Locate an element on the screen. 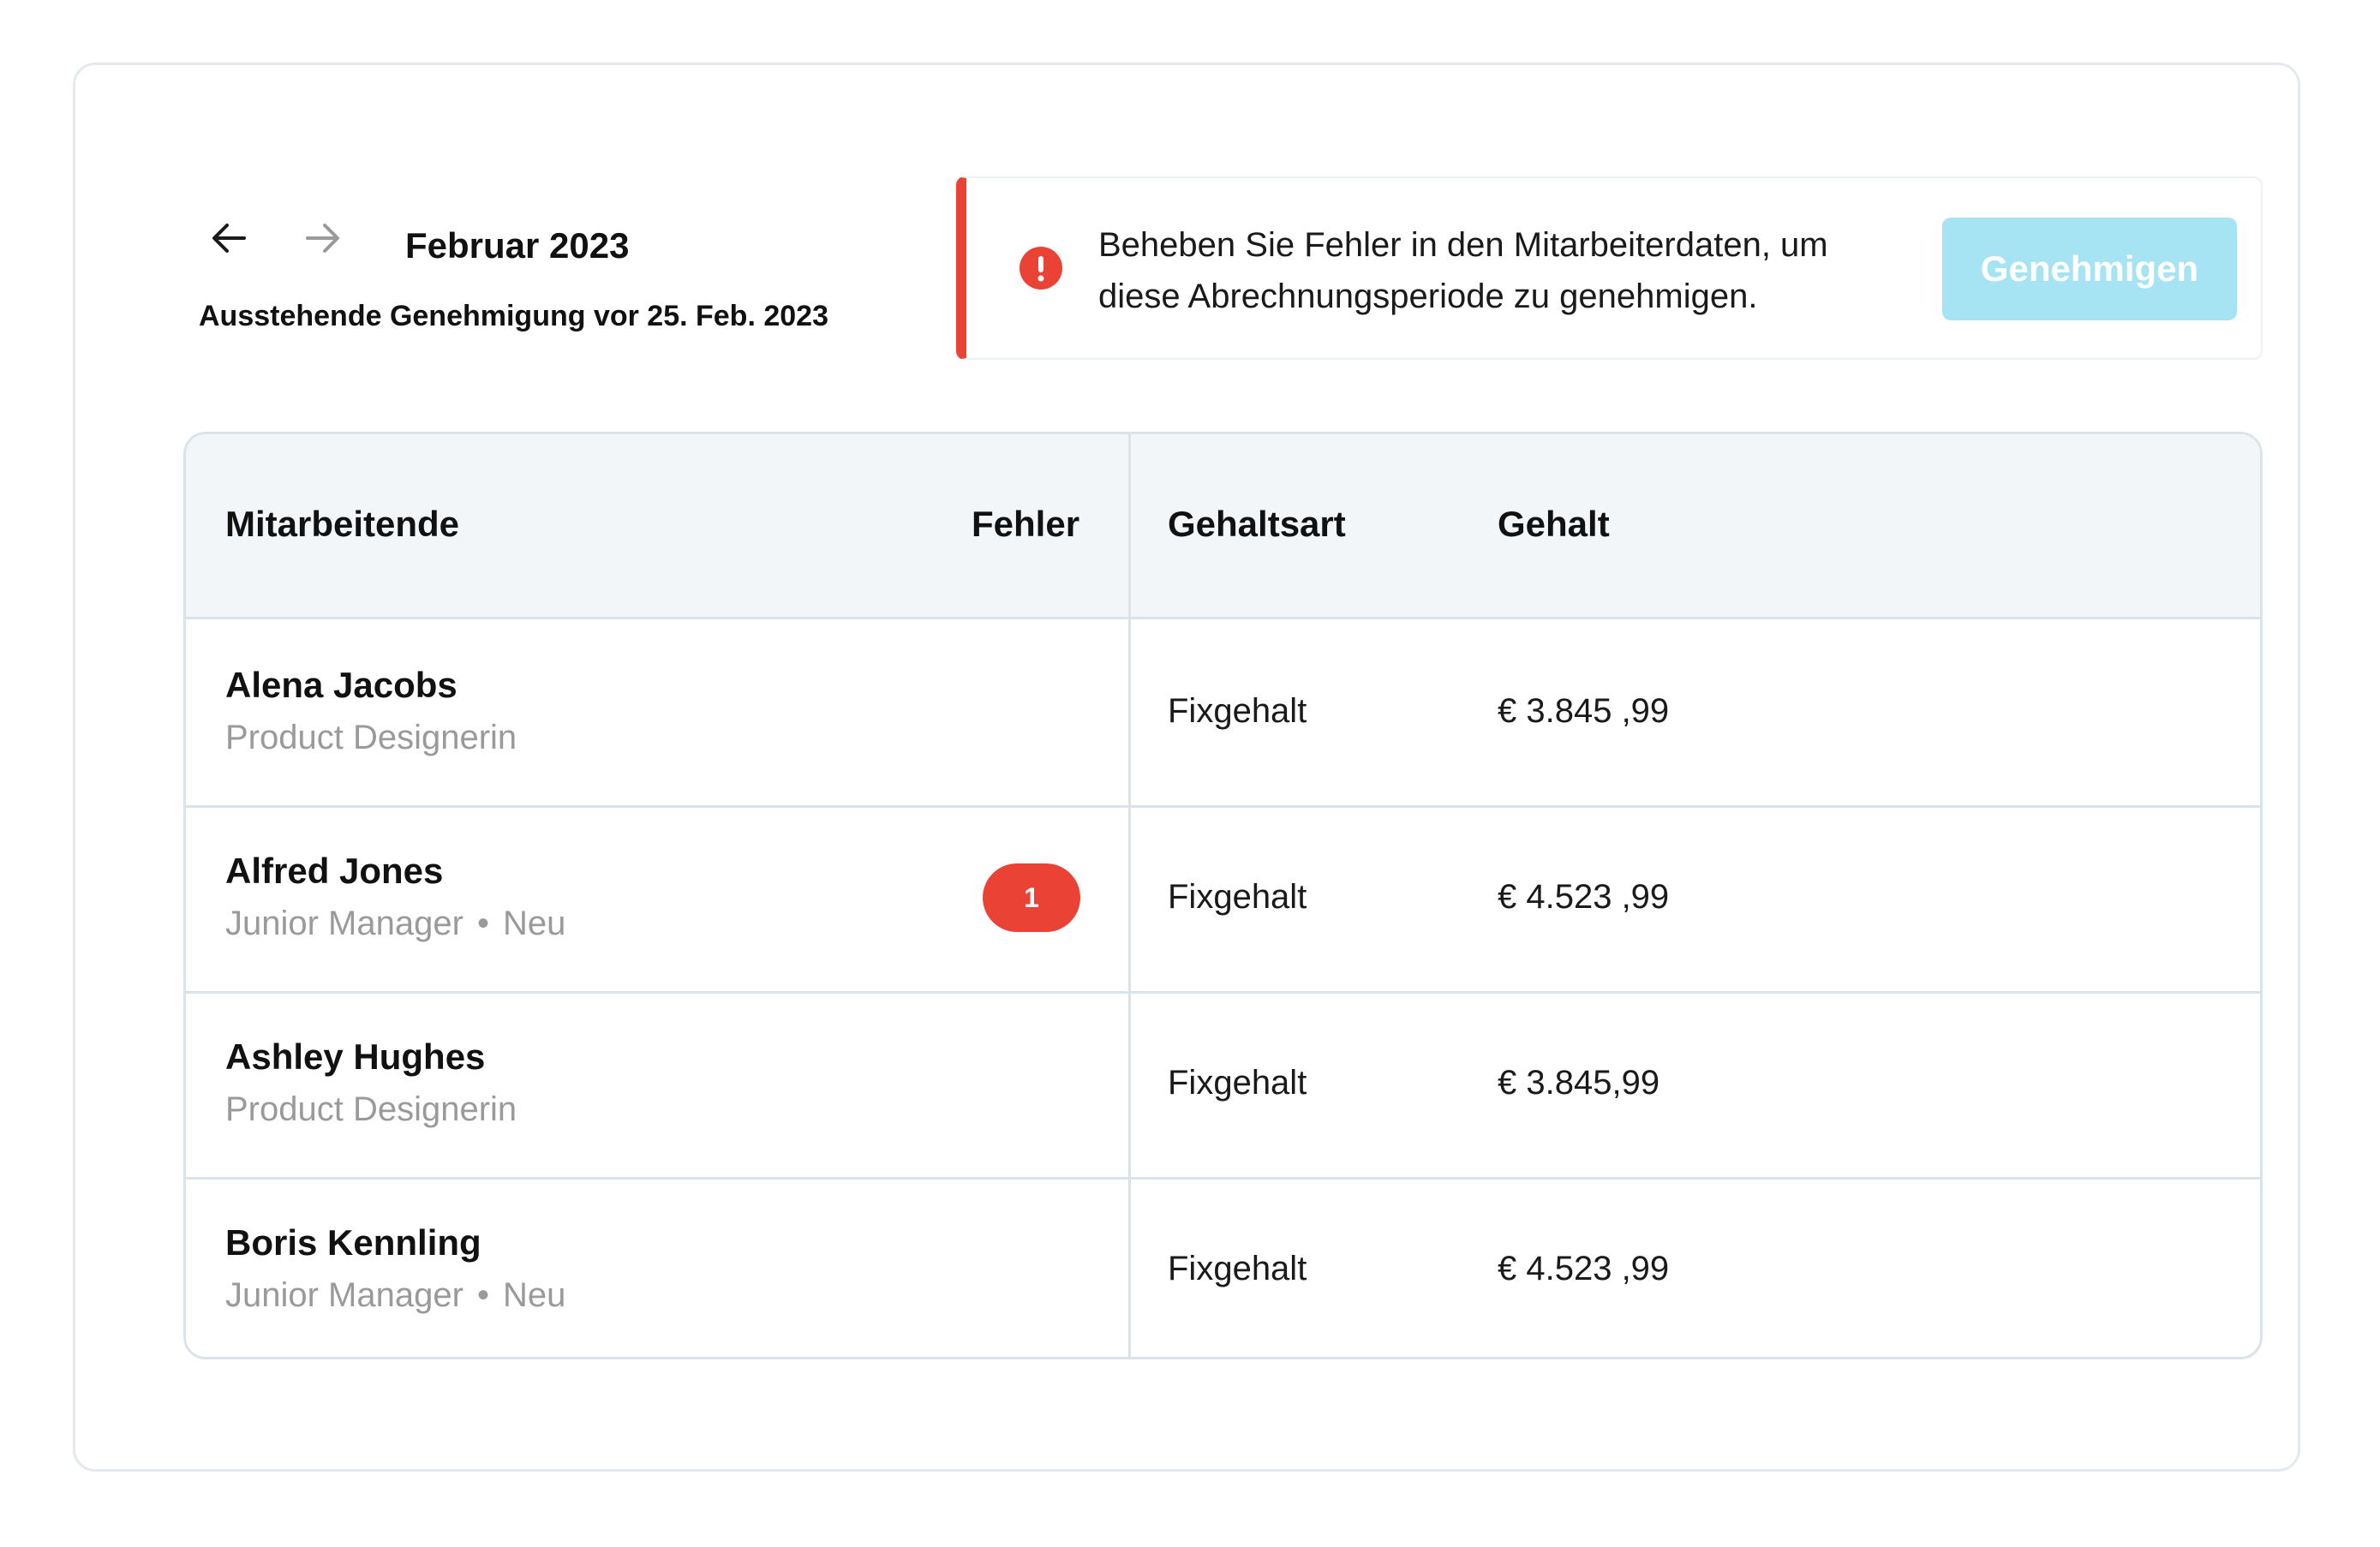  column-divider is located at coordinates (1129, 895).